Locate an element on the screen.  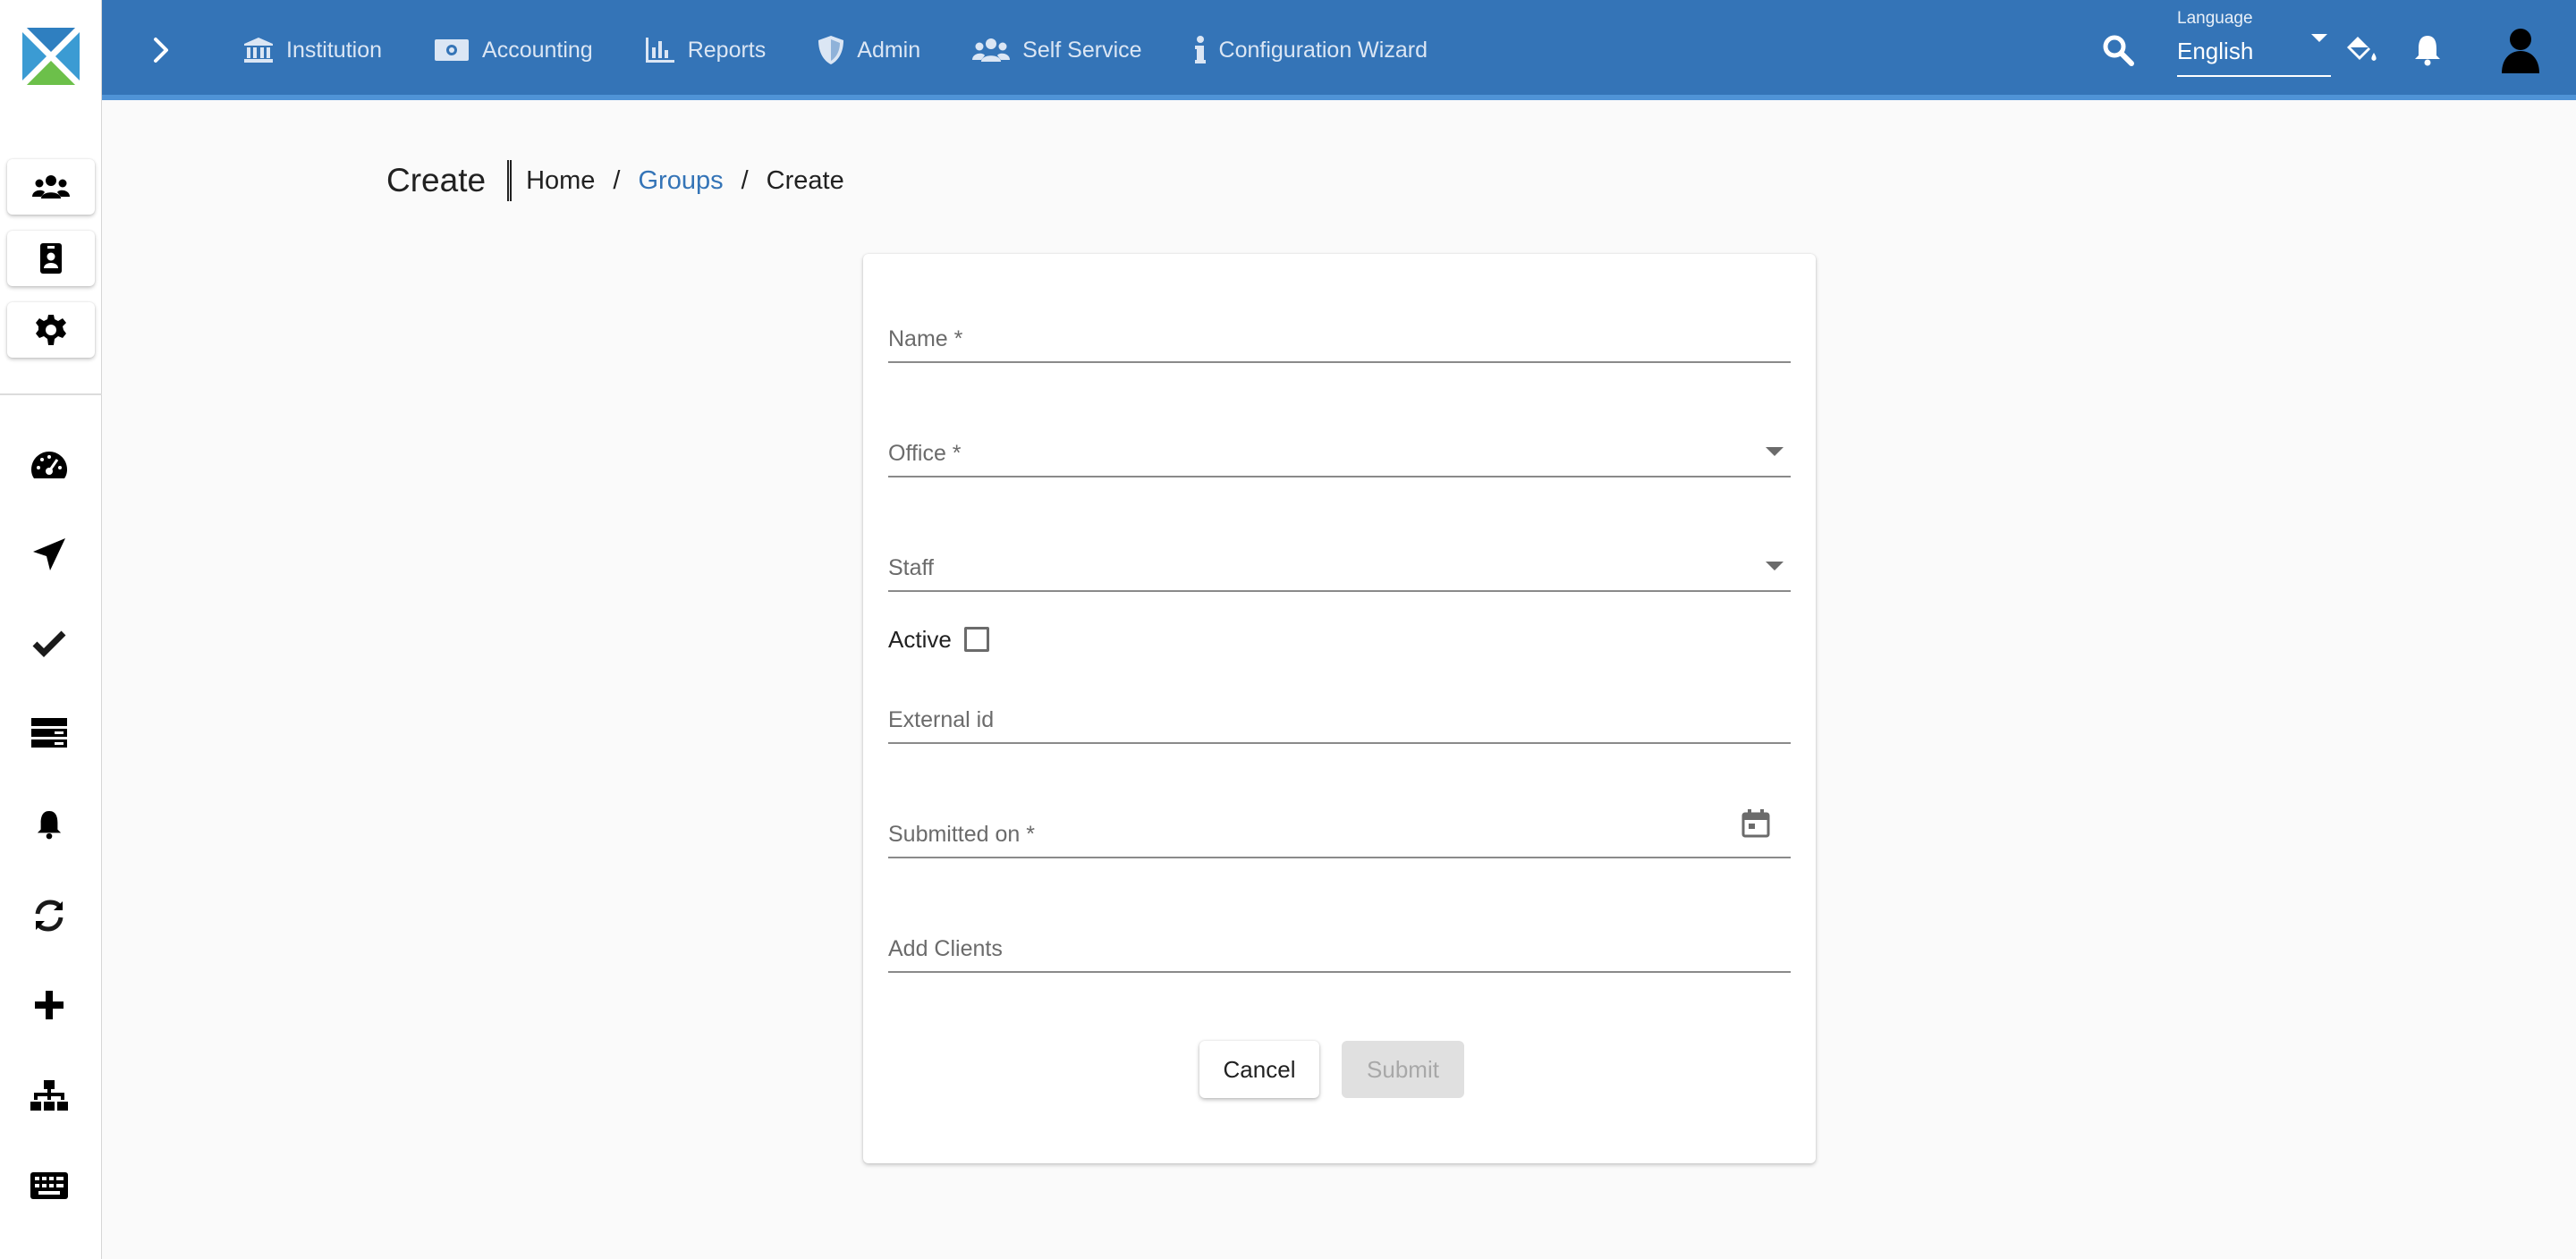
nav-self-service: Self Service is located at coordinates (1057, 50).